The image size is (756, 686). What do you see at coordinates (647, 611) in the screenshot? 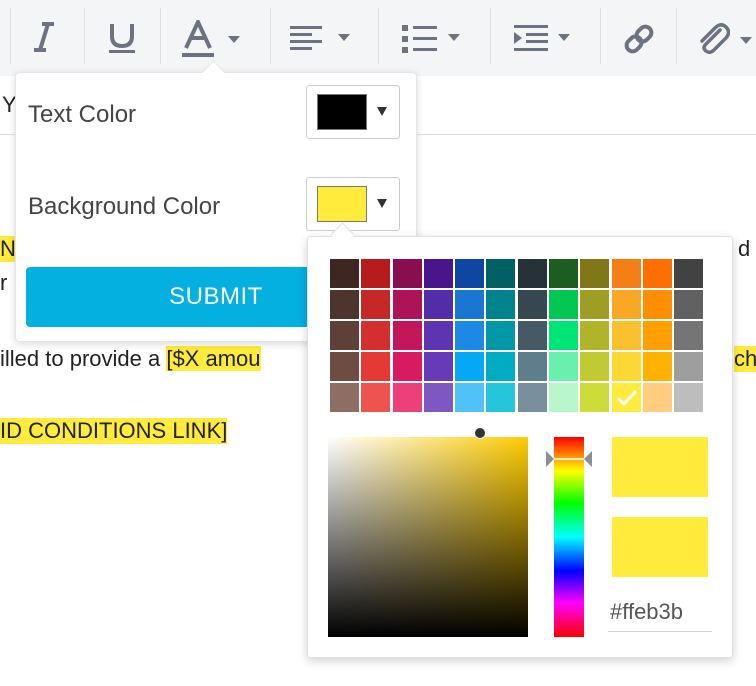
I see `hex-input-value: #ffeb3b` at bounding box center [647, 611].